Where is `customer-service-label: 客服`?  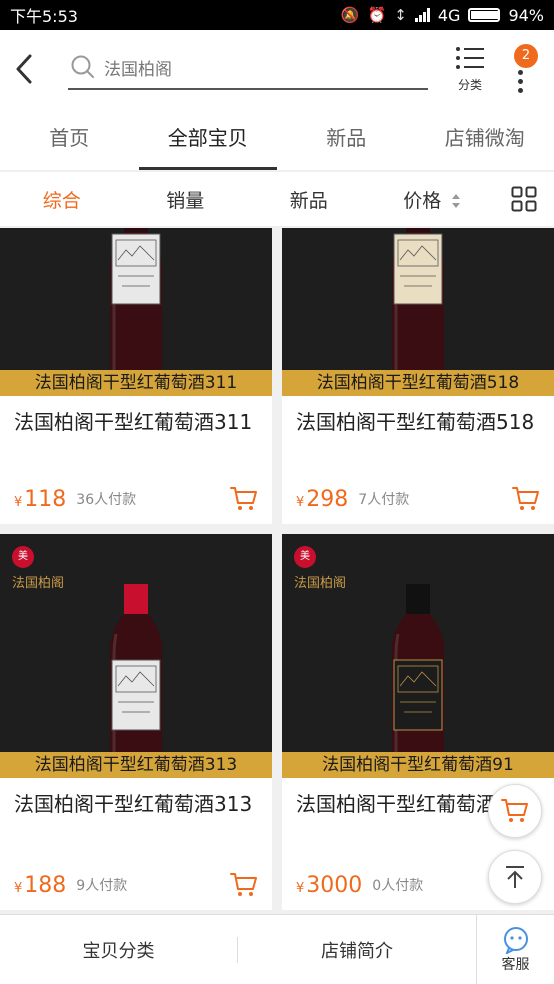 customer-service-label: 客服 is located at coordinates (515, 964).